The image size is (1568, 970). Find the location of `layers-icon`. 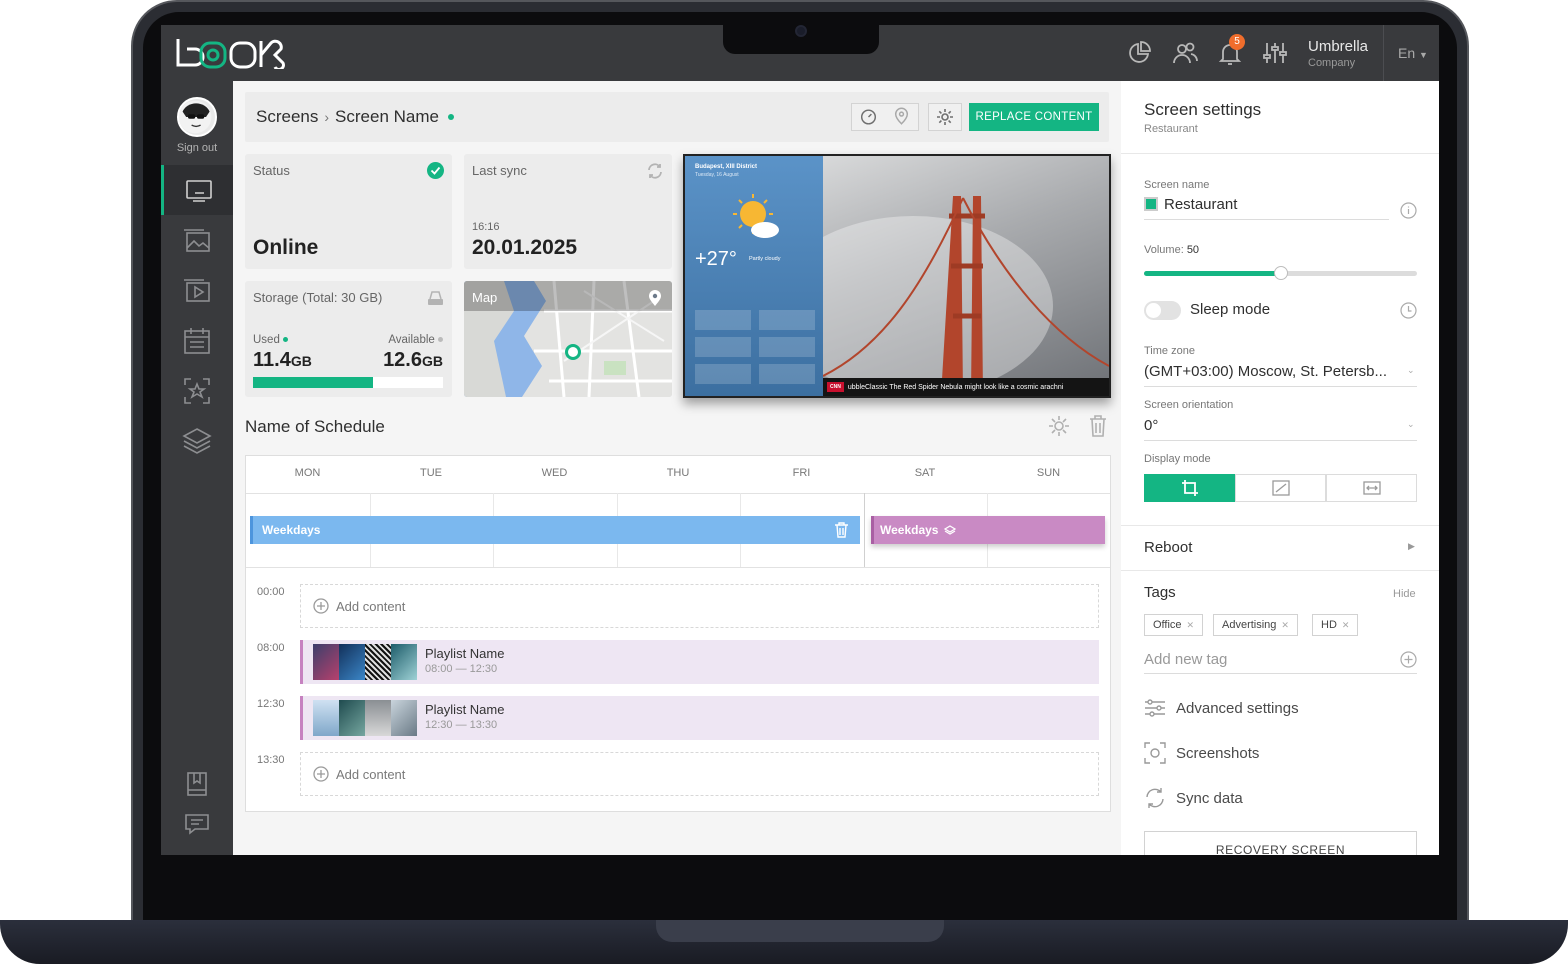

layers-icon is located at coordinates (197, 441).